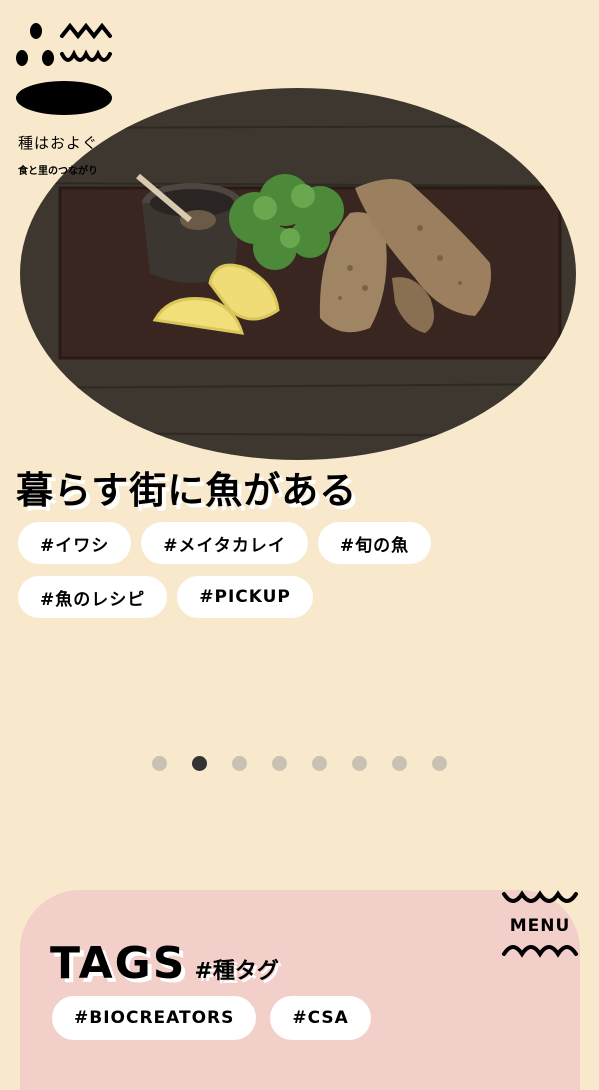  What do you see at coordinates (75, 543) in the screenshot?
I see `tag-chip: #イワシ` at bounding box center [75, 543].